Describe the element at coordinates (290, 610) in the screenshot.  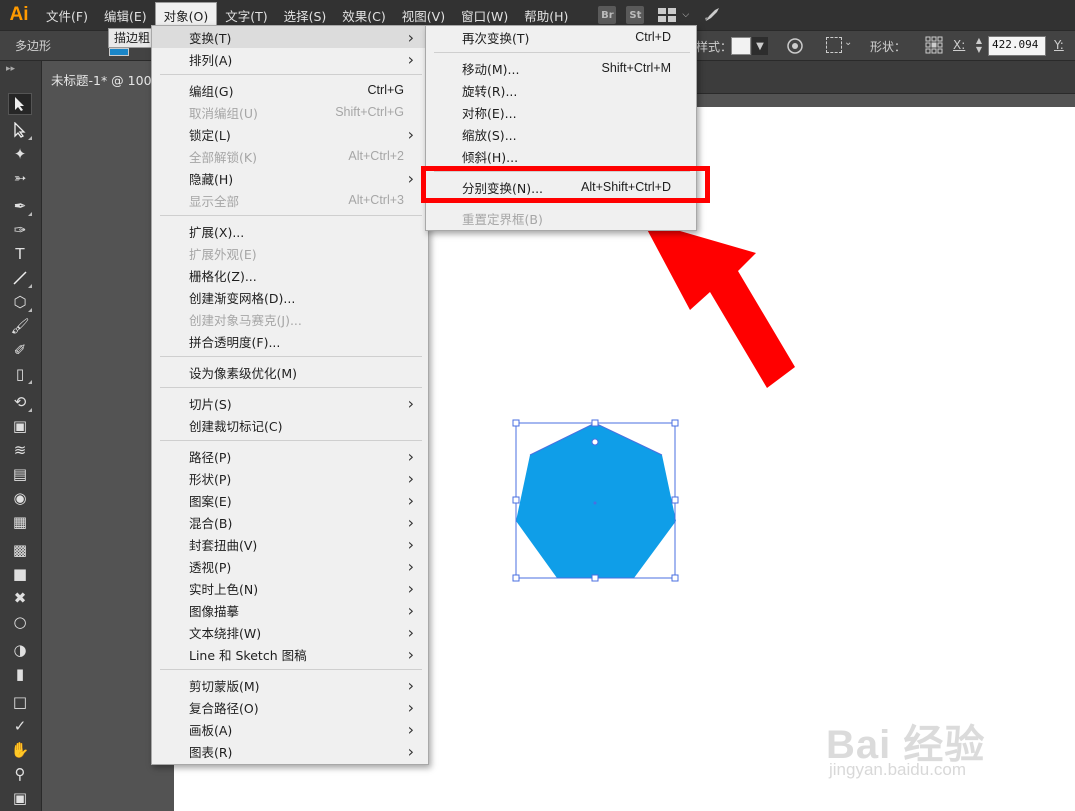
I see `menu-item: 图像描摹 ›` at that location.